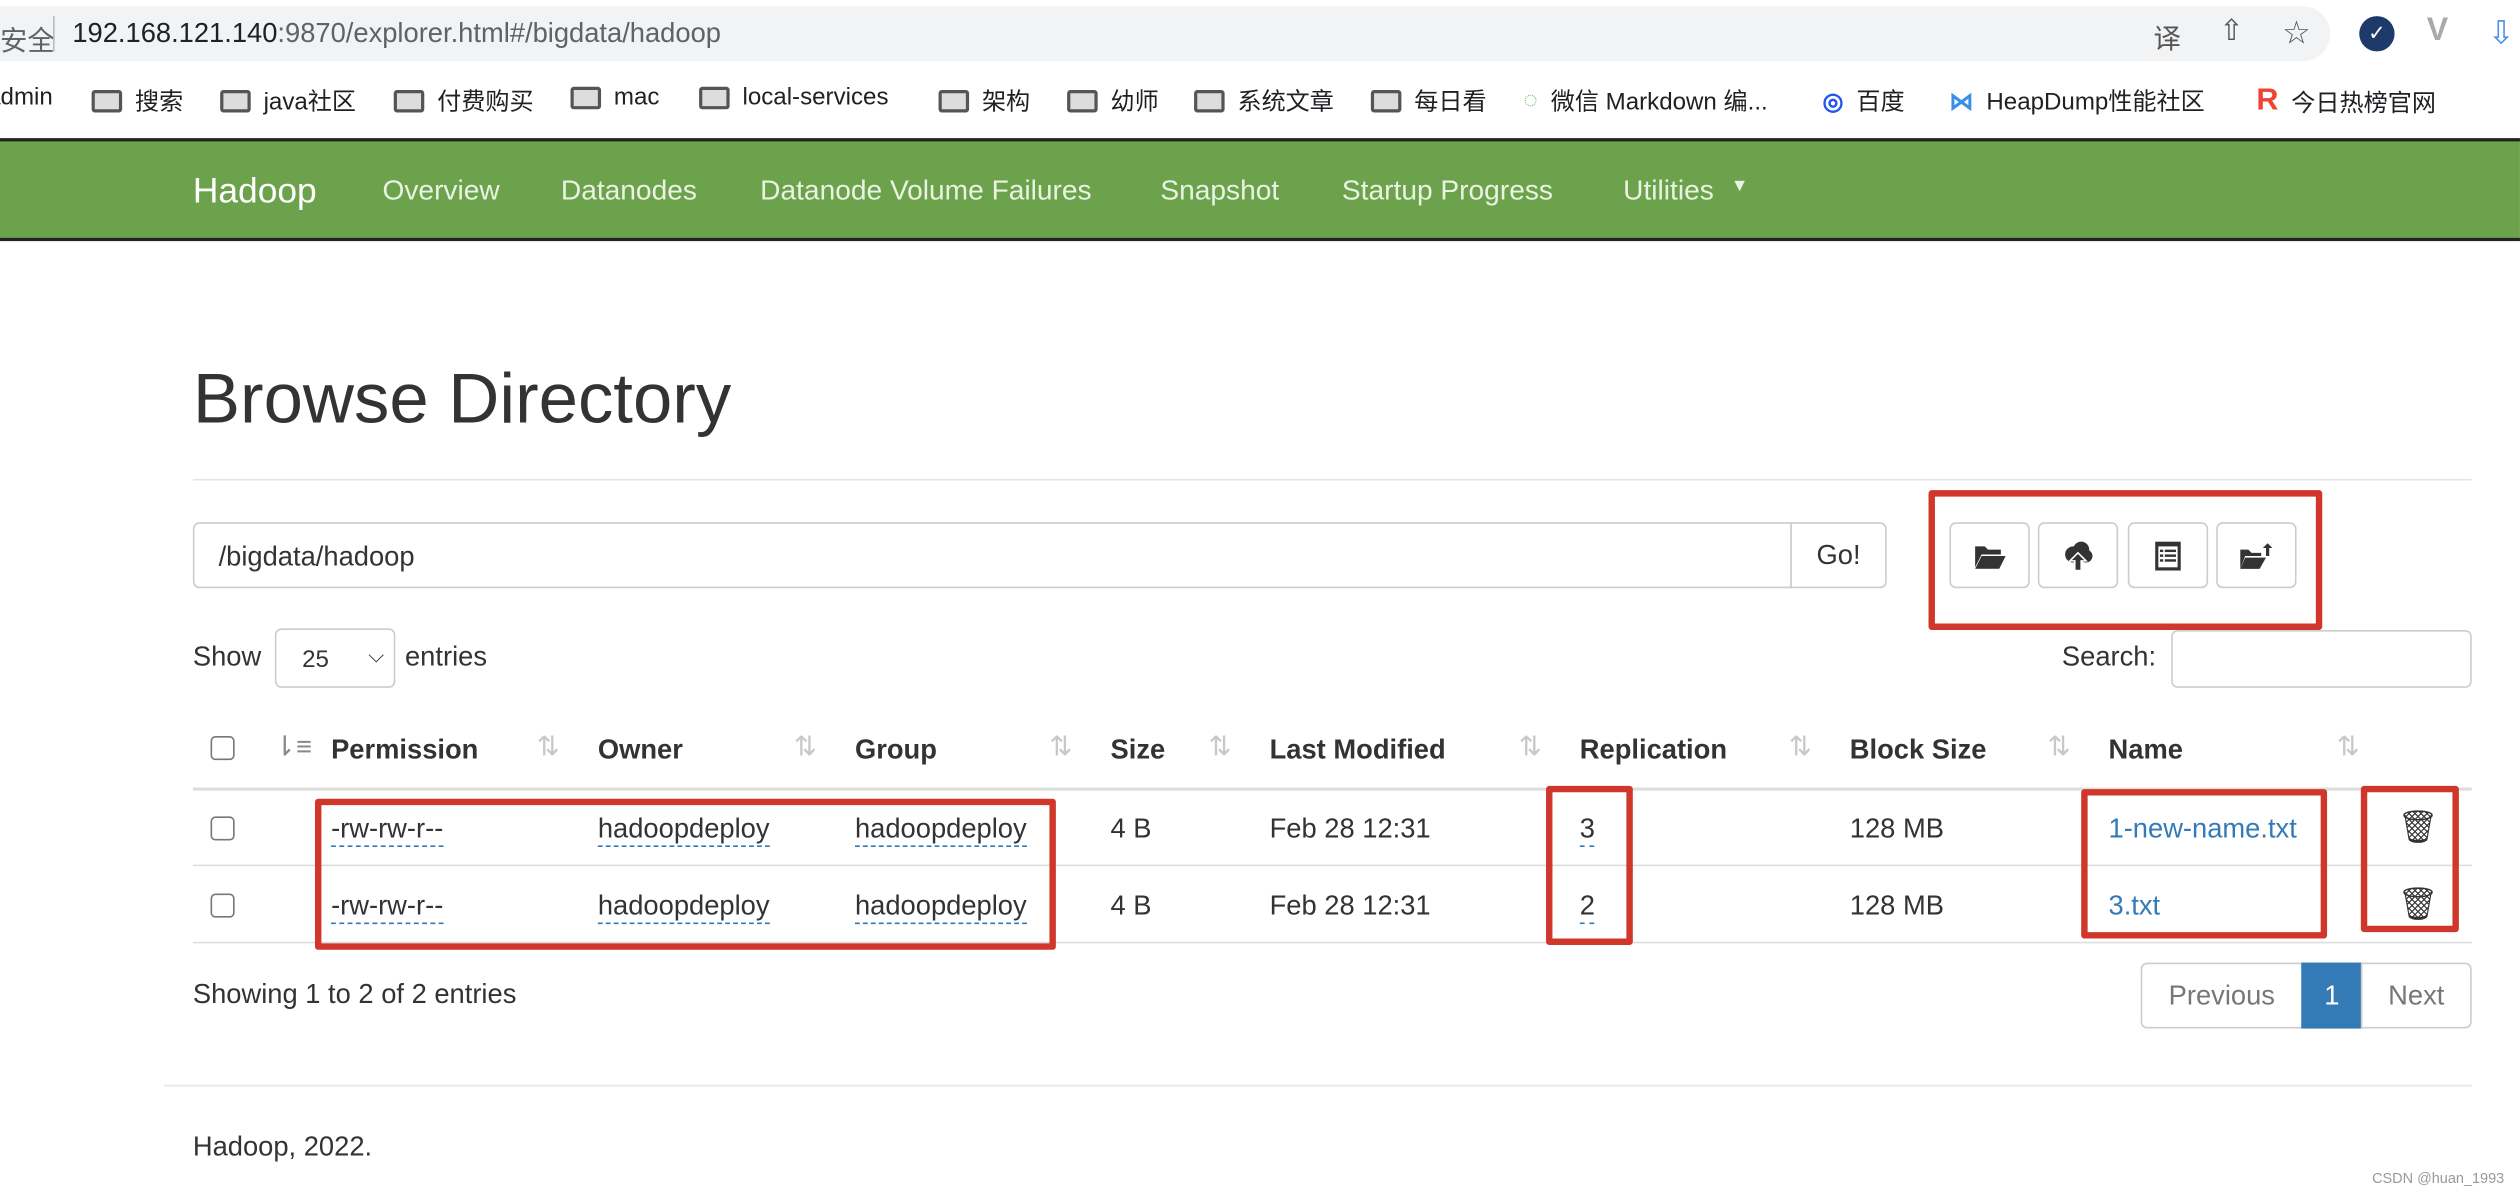  Describe the element at coordinates (1653, 750) in the screenshot. I see `column-replication: Replication` at that location.